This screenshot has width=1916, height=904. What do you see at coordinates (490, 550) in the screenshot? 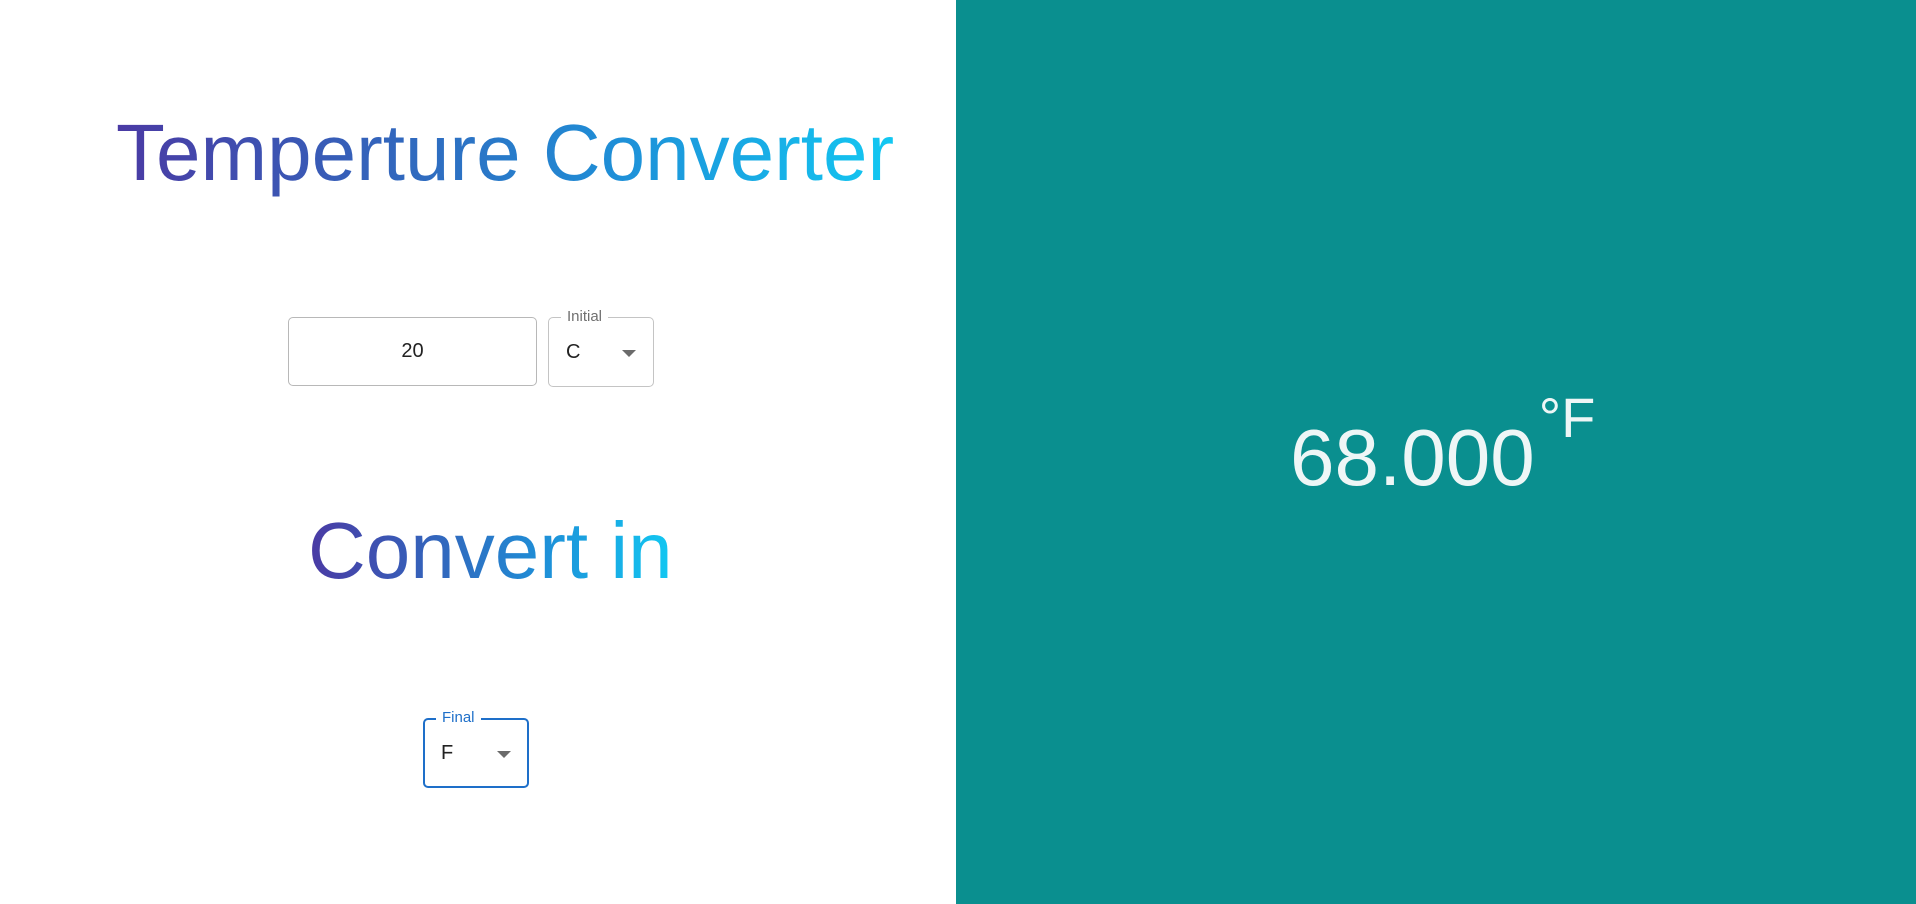
I see `convert-in-heading: Convert in` at bounding box center [490, 550].